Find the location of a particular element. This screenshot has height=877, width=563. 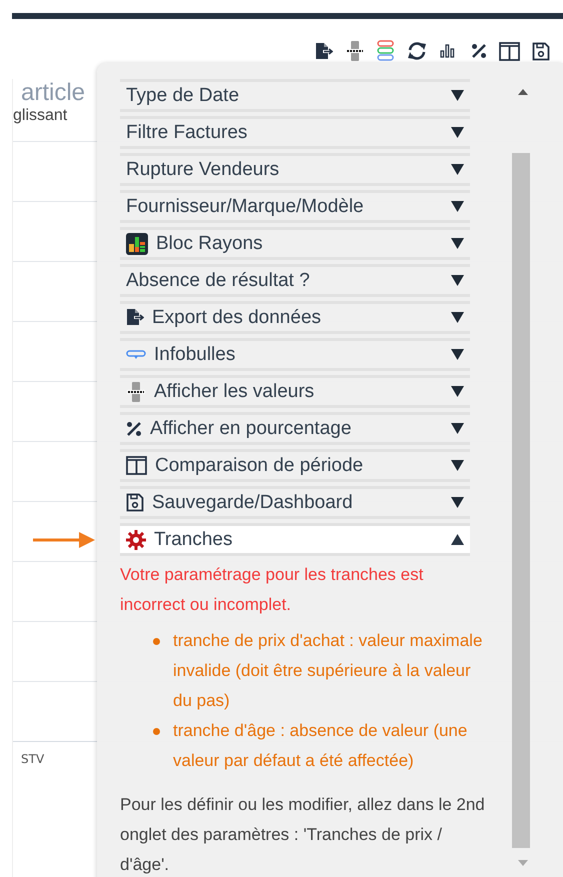

caret-up-icon is located at coordinates (457, 539).